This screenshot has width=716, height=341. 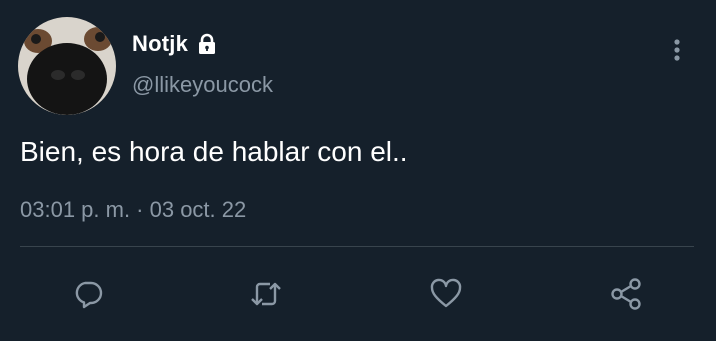 I want to click on reply-button, so click(x=88, y=294).